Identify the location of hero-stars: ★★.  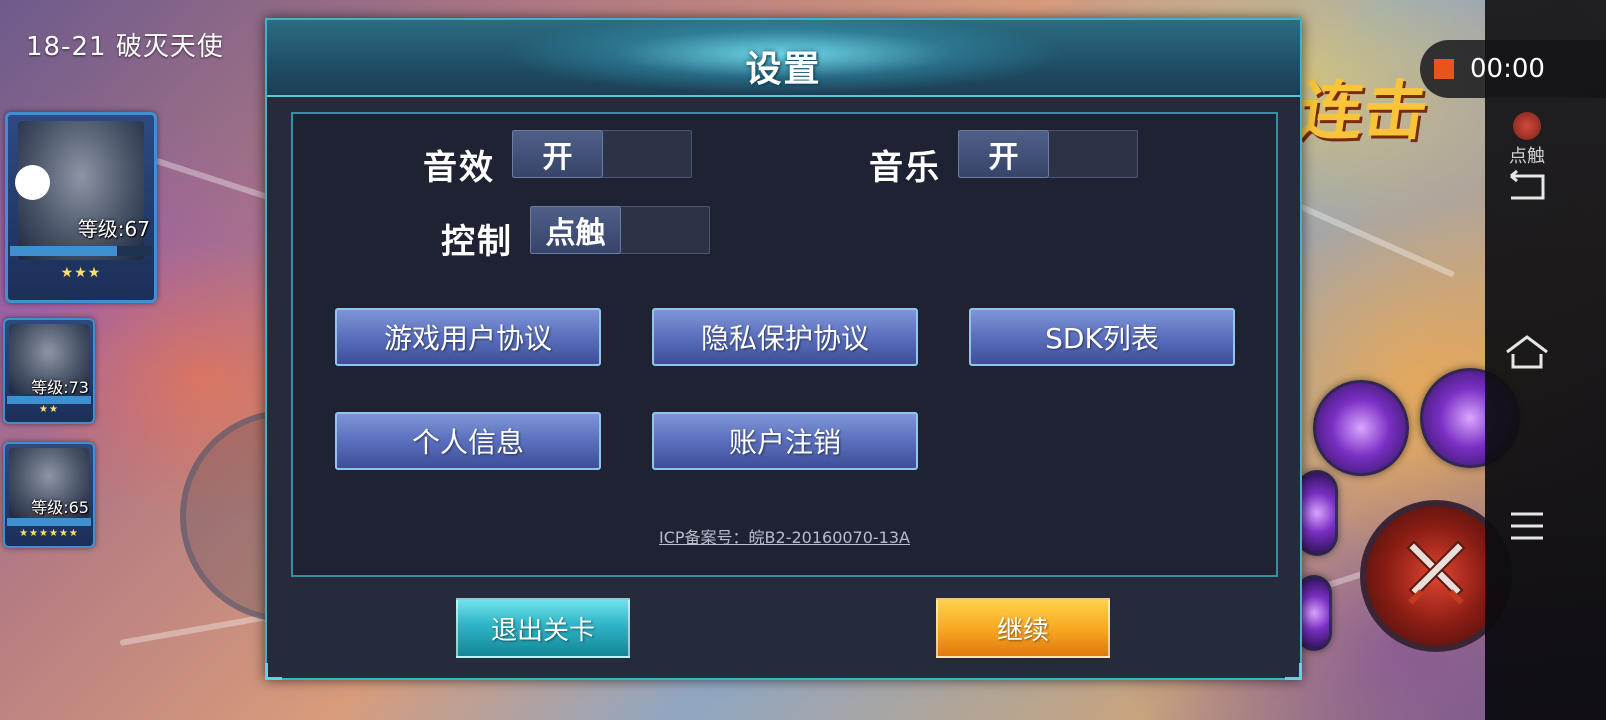
(49, 409).